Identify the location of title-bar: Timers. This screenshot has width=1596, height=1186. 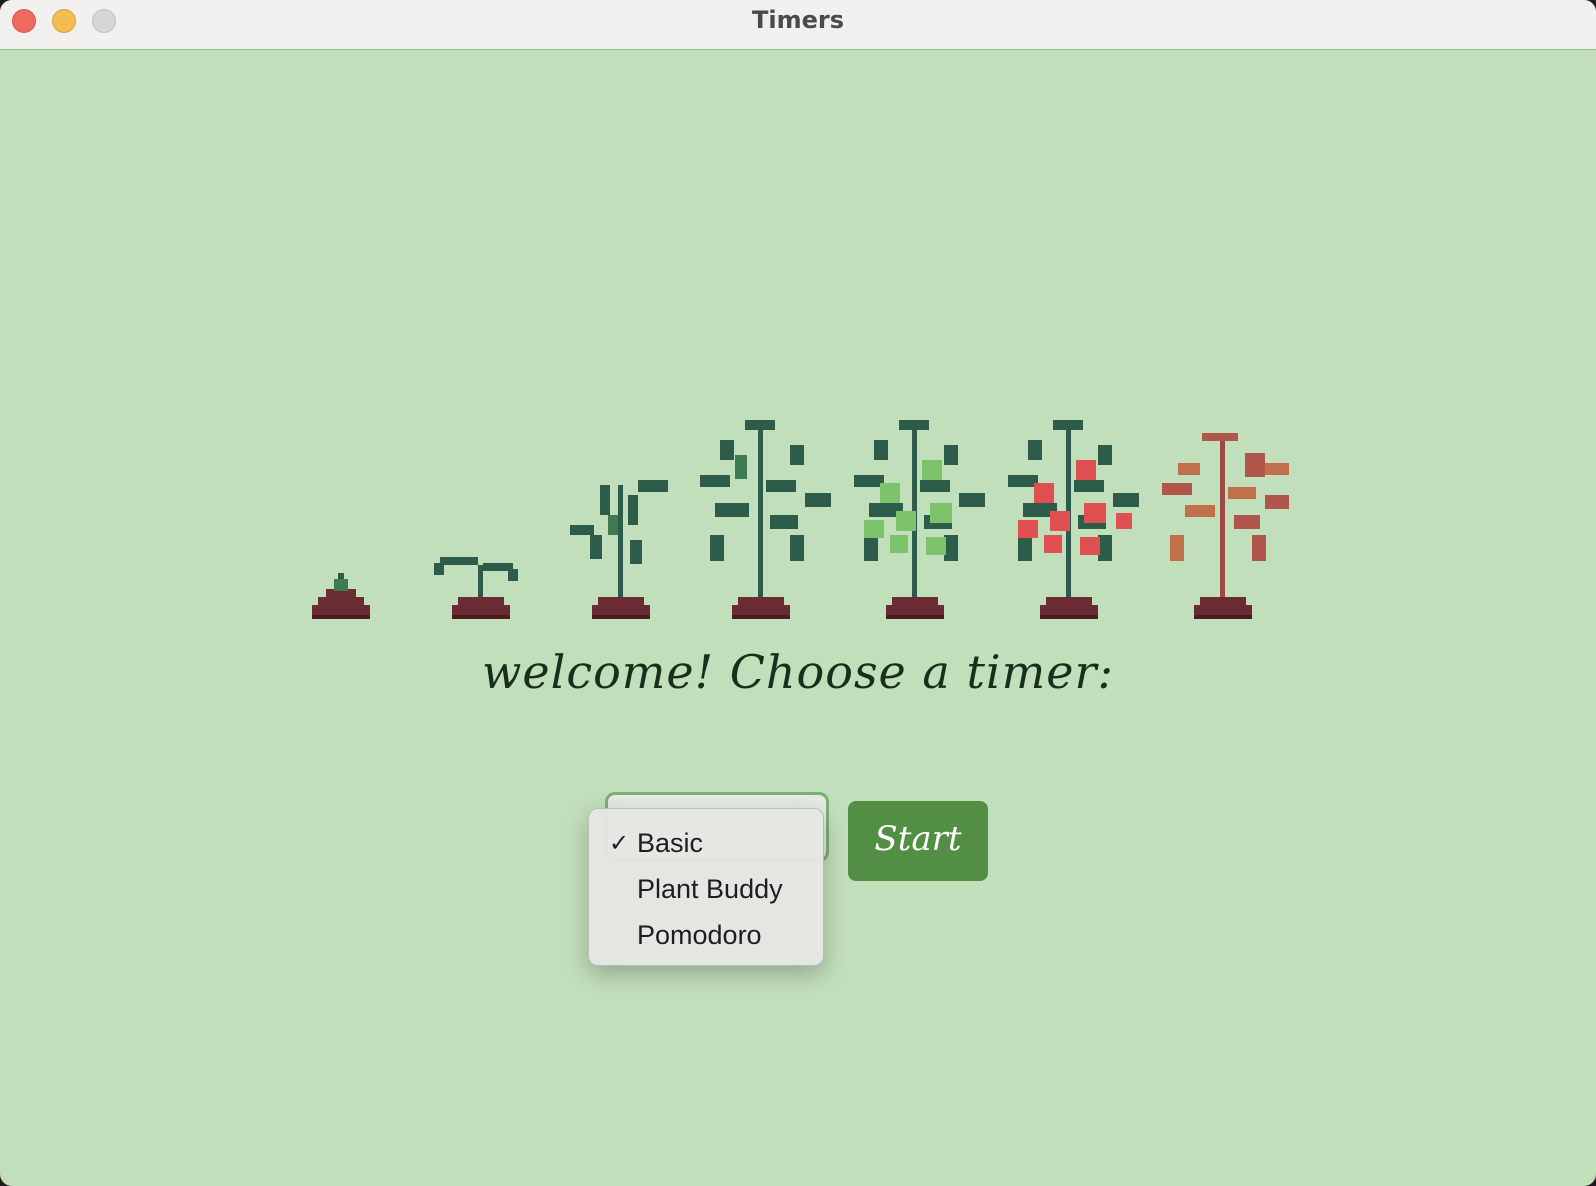
(798, 25).